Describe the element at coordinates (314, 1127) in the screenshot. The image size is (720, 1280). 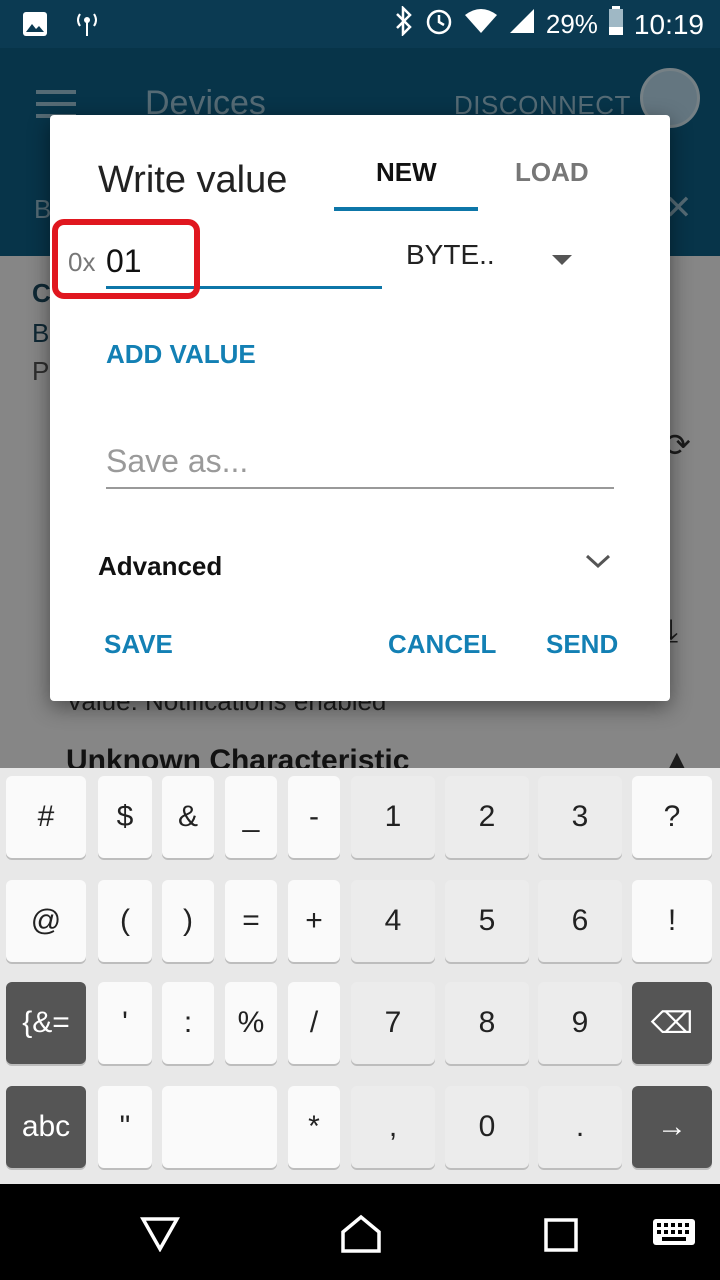
I see `key-asterisk: *` at that location.